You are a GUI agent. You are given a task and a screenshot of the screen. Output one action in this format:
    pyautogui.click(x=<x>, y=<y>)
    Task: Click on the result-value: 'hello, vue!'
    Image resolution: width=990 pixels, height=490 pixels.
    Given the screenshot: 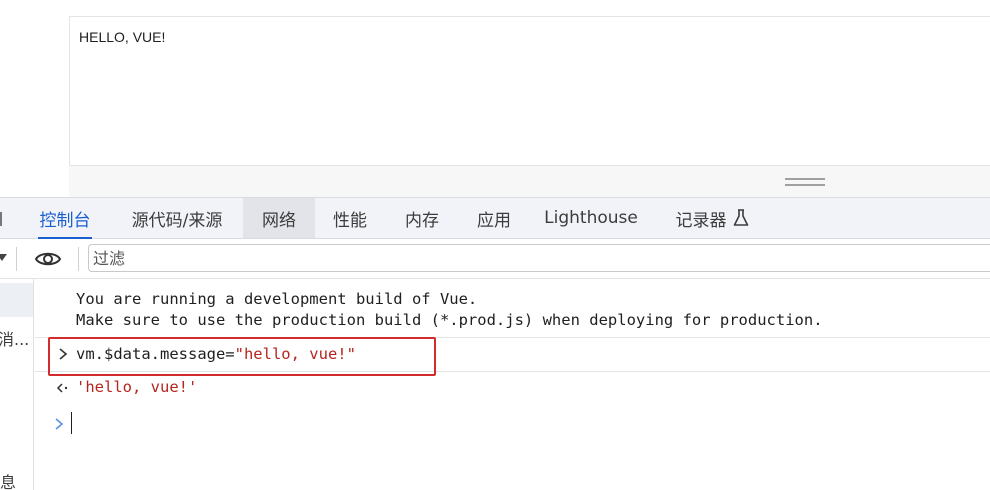 What is the action you would take?
    pyautogui.click(x=137, y=387)
    